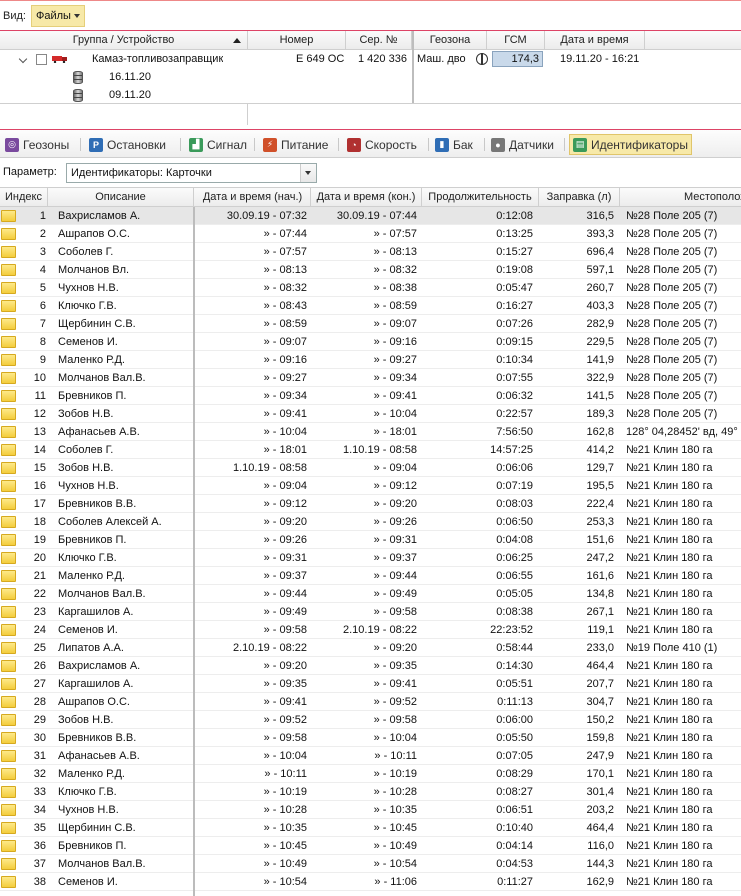  Describe the element at coordinates (450, 40) in the screenshot. I see `column-header-geozone: Геозона` at that location.